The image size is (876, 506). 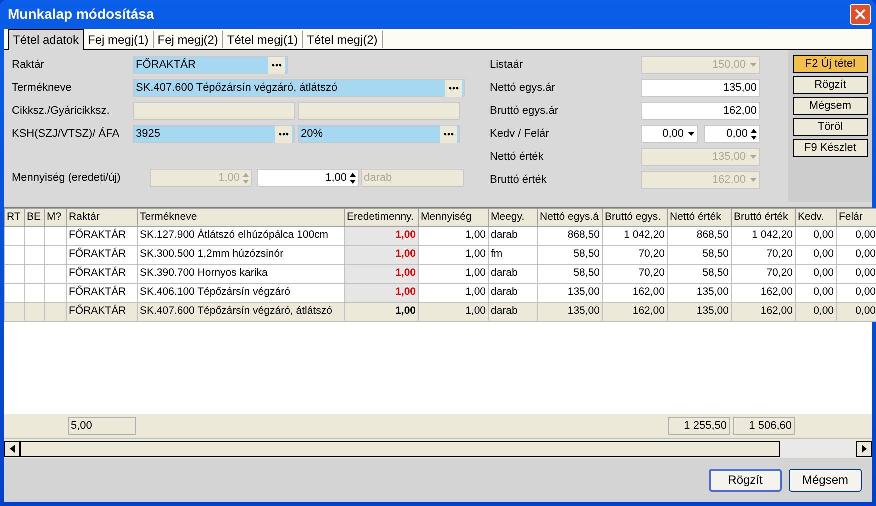 I want to click on dialog-button: Rögzít, so click(x=745, y=480).